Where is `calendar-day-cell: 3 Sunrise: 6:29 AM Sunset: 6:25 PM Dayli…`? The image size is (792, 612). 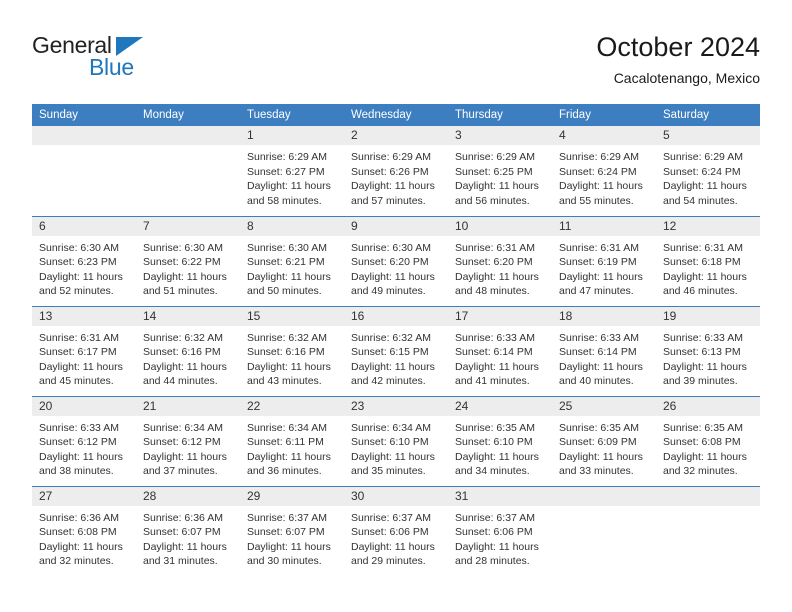
calendar-day-cell: 3 Sunrise: 6:29 AM Sunset: 6:25 PM Dayli… is located at coordinates (500, 171).